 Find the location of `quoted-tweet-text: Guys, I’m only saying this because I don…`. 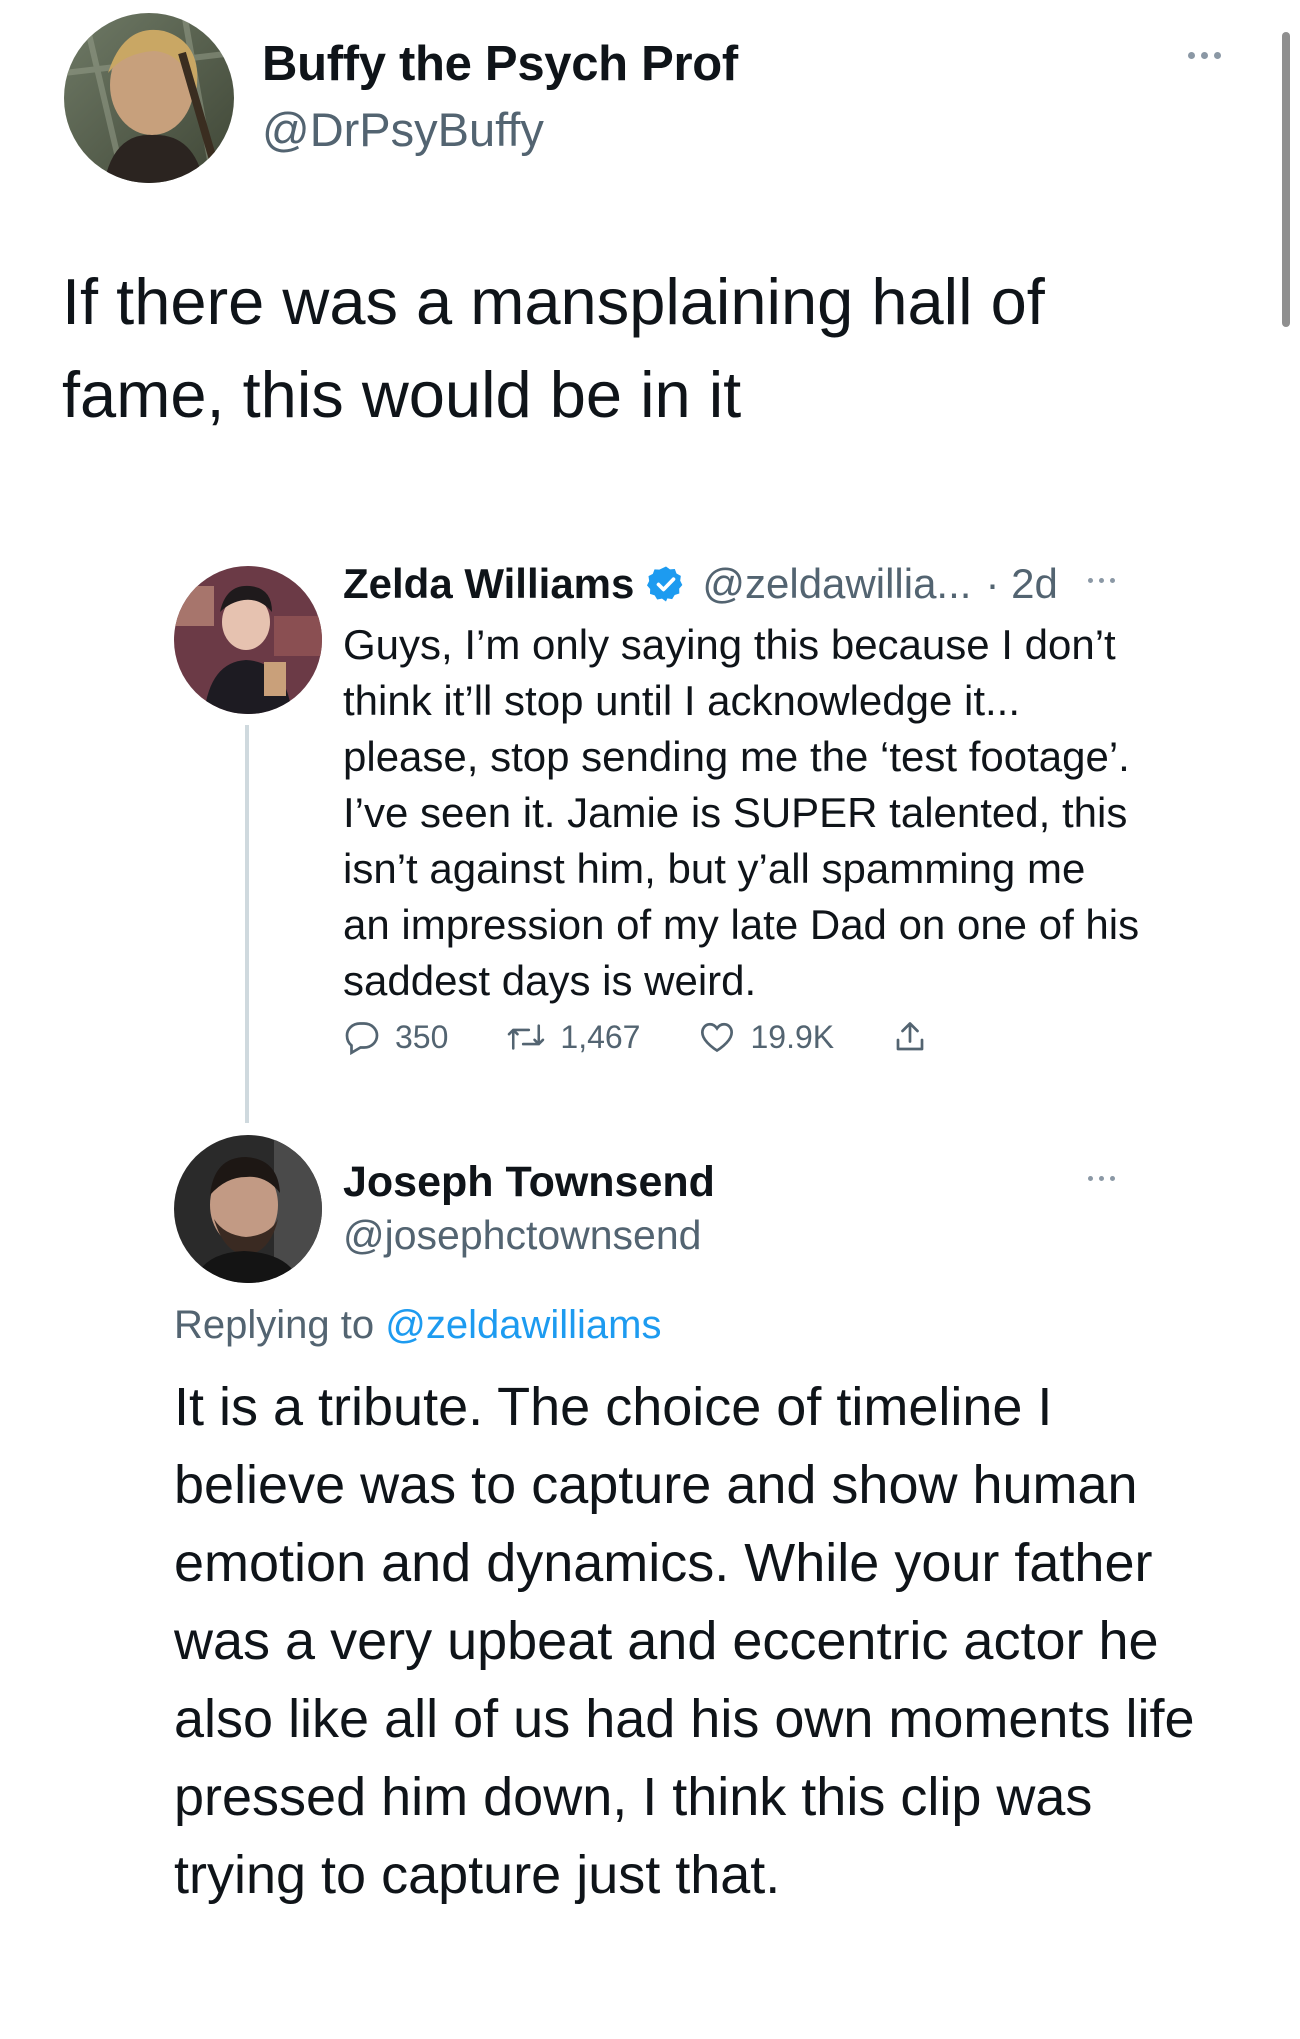

quoted-tweet-text: Guys, I’m only saying this because I don… is located at coordinates (741, 812).